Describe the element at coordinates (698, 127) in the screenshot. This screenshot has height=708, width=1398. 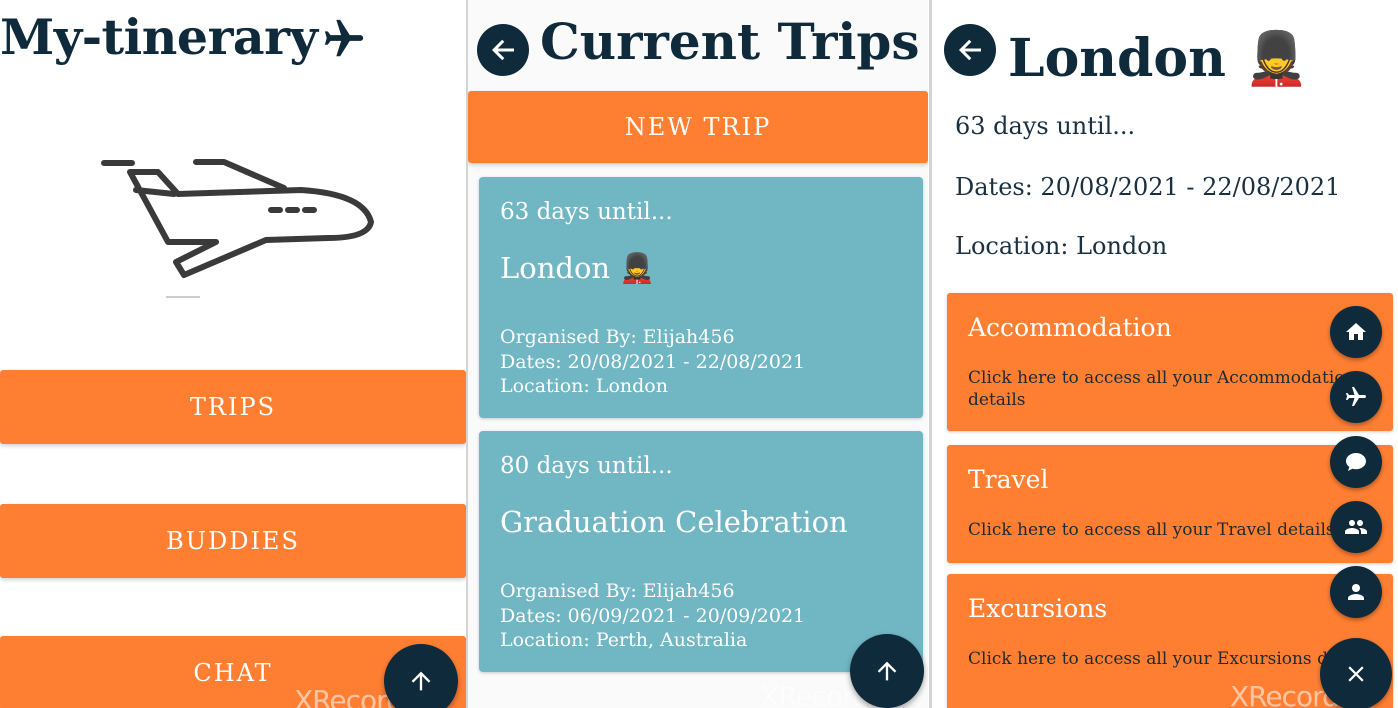
I see `new-trip-button: NEW TRIP` at that location.